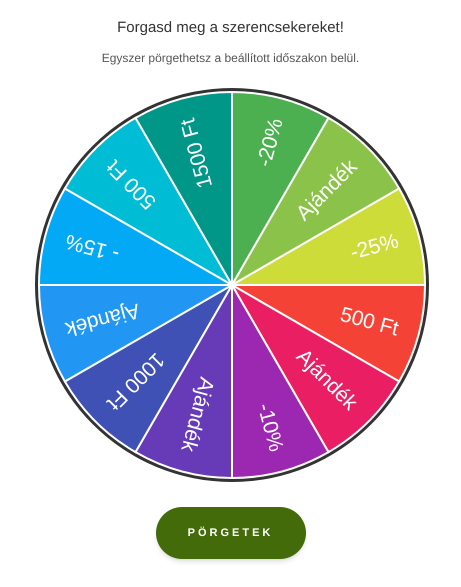 The image size is (461, 587). Describe the element at coordinates (270, 143) in the screenshot. I see `segment-label: -20%` at that location.